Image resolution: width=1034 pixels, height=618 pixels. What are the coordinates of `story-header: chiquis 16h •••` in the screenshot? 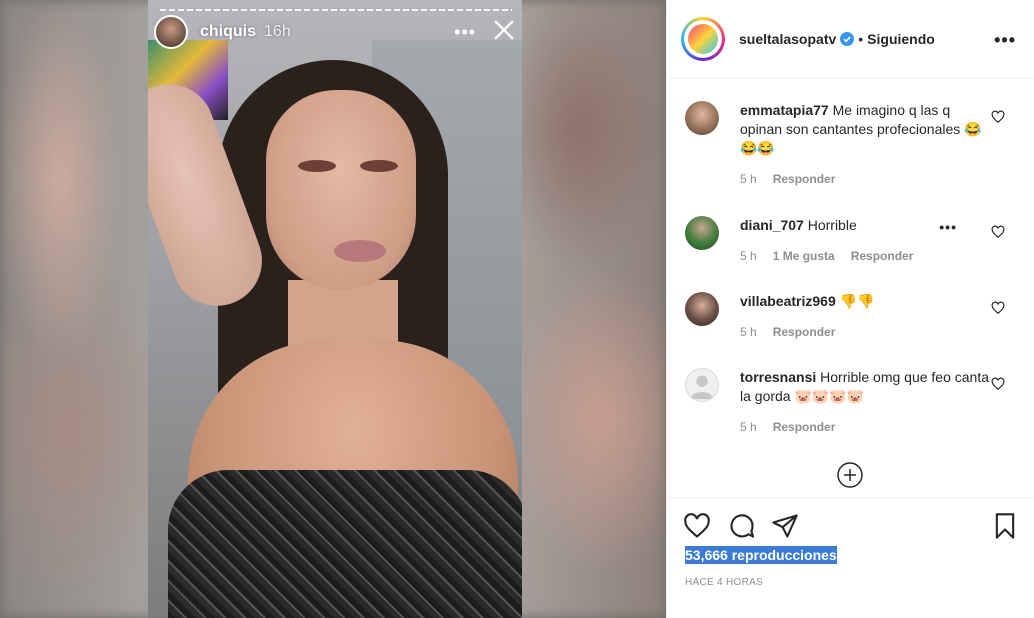 It's located at (337, 32).